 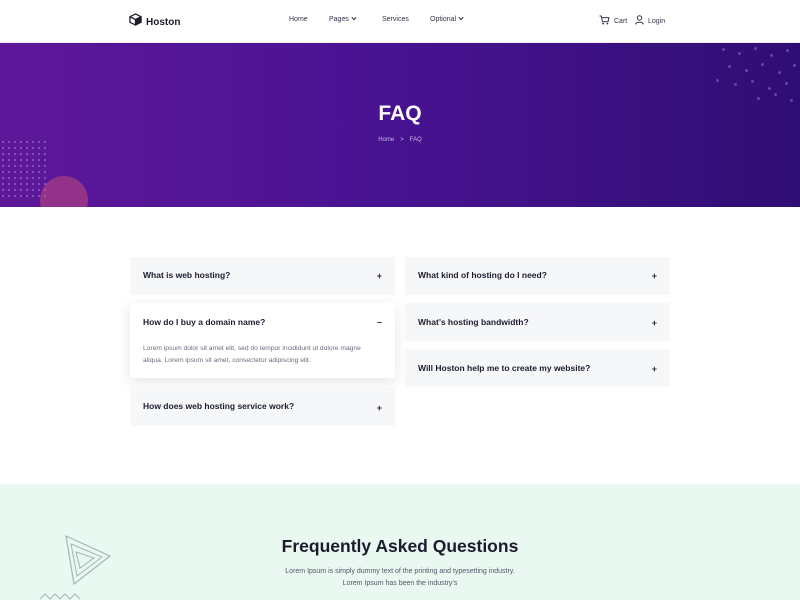 What do you see at coordinates (379, 322) in the screenshot?
I see `minus-icon: –` at bounding box center [379, 322].